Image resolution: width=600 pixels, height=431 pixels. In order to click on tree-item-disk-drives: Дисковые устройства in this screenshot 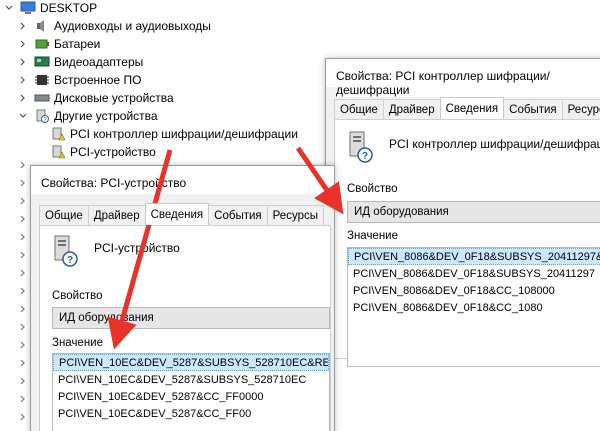, I will do `click(96, 98)`.